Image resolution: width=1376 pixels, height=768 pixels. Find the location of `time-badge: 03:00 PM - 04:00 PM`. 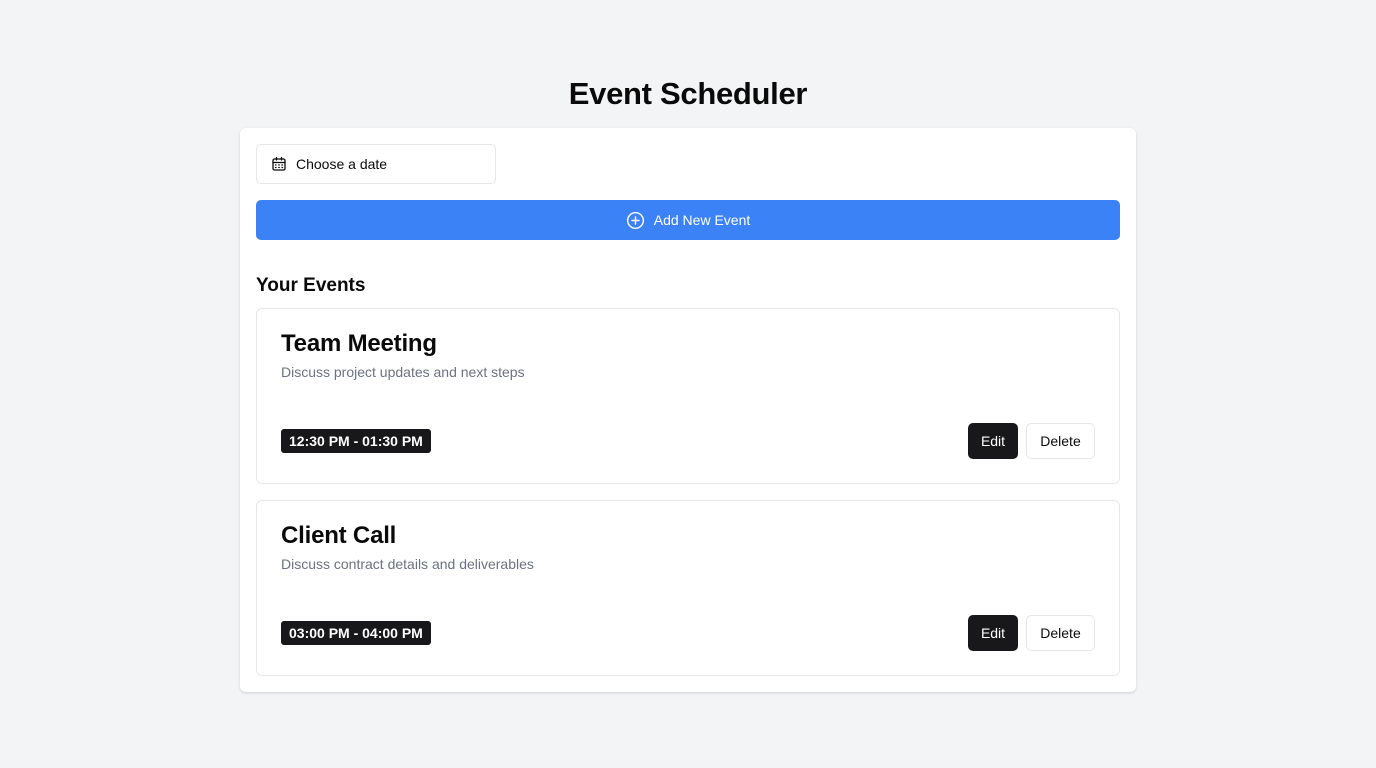

time-badge: 03:00 PM - 04:00 PM is located at coordinates (356, 633).